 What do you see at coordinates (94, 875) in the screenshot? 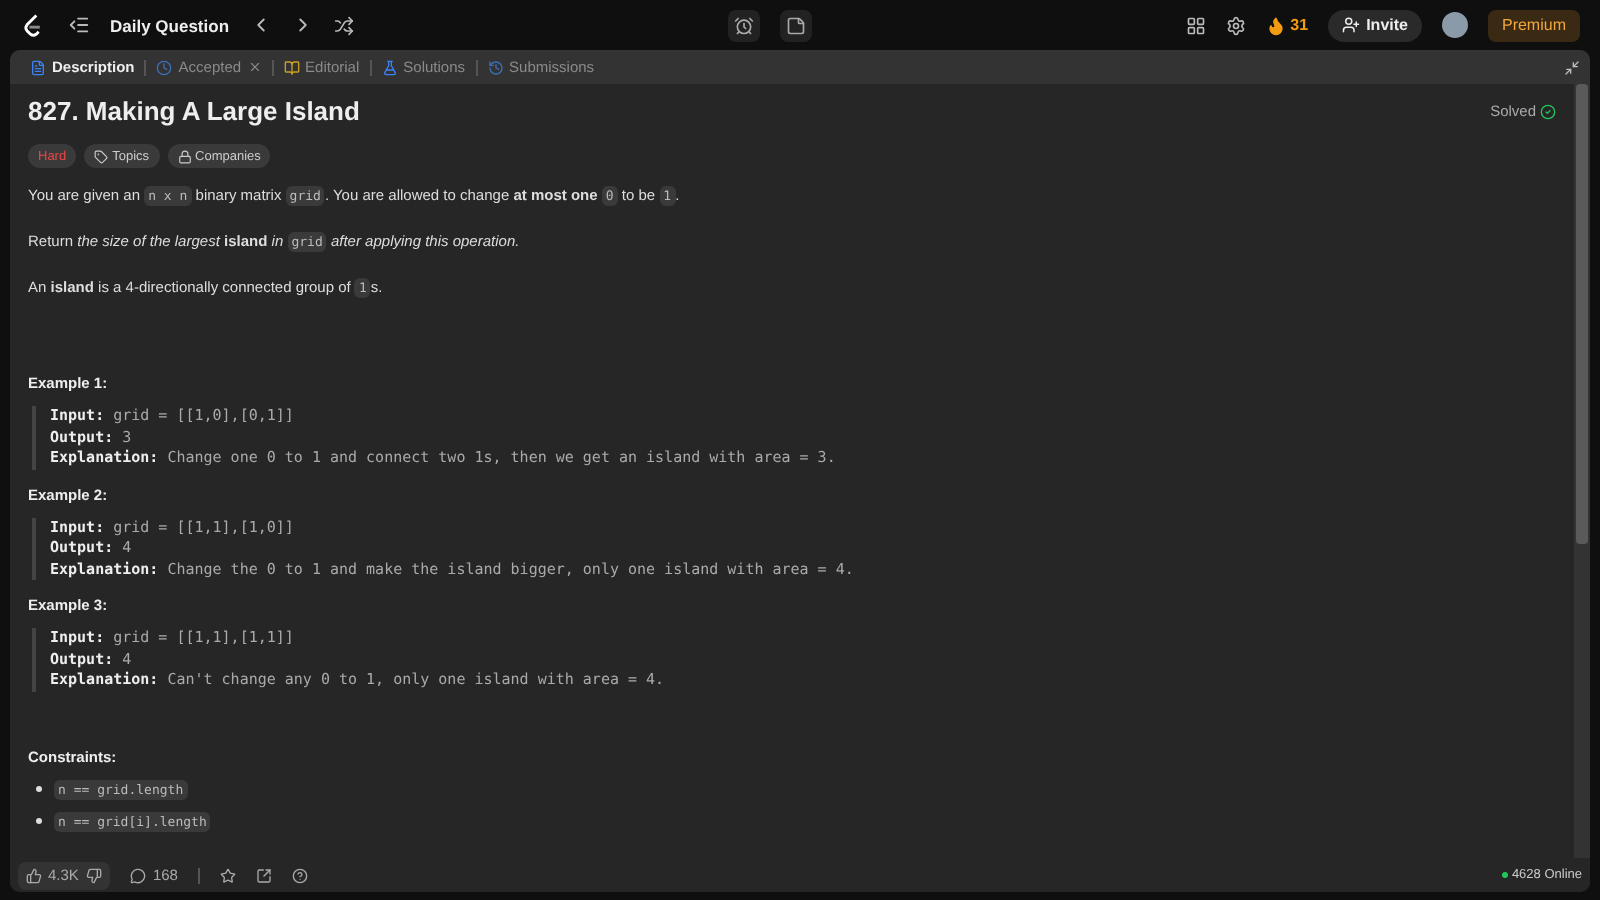
I see `dislike-button` at bounding box center [94, 875].